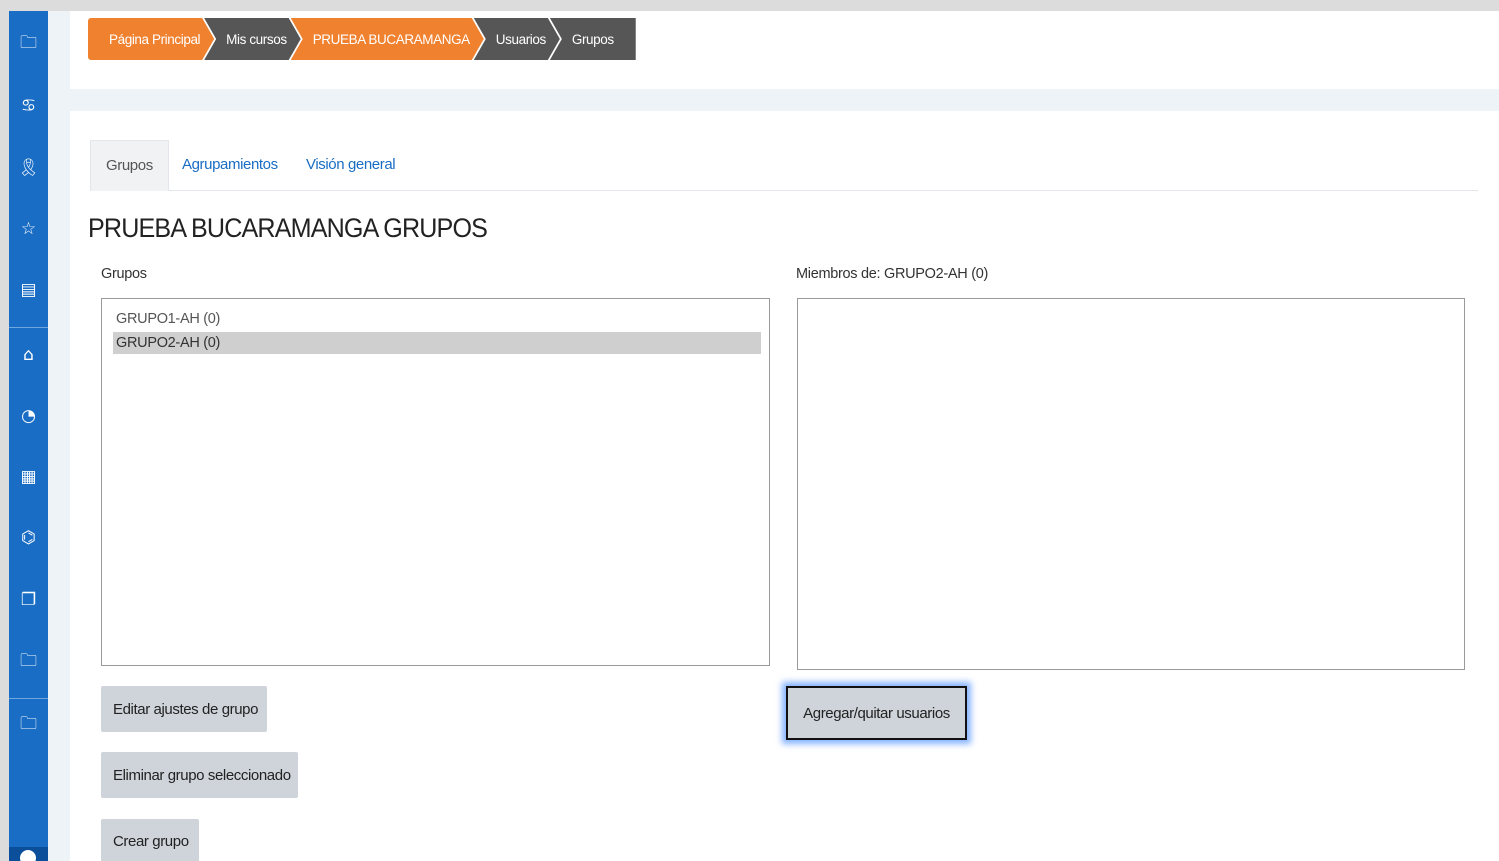 Image resolution: width=1499 pixels, height=861 pixels. I want to click on user-avatar-icon, so click(28, 855).